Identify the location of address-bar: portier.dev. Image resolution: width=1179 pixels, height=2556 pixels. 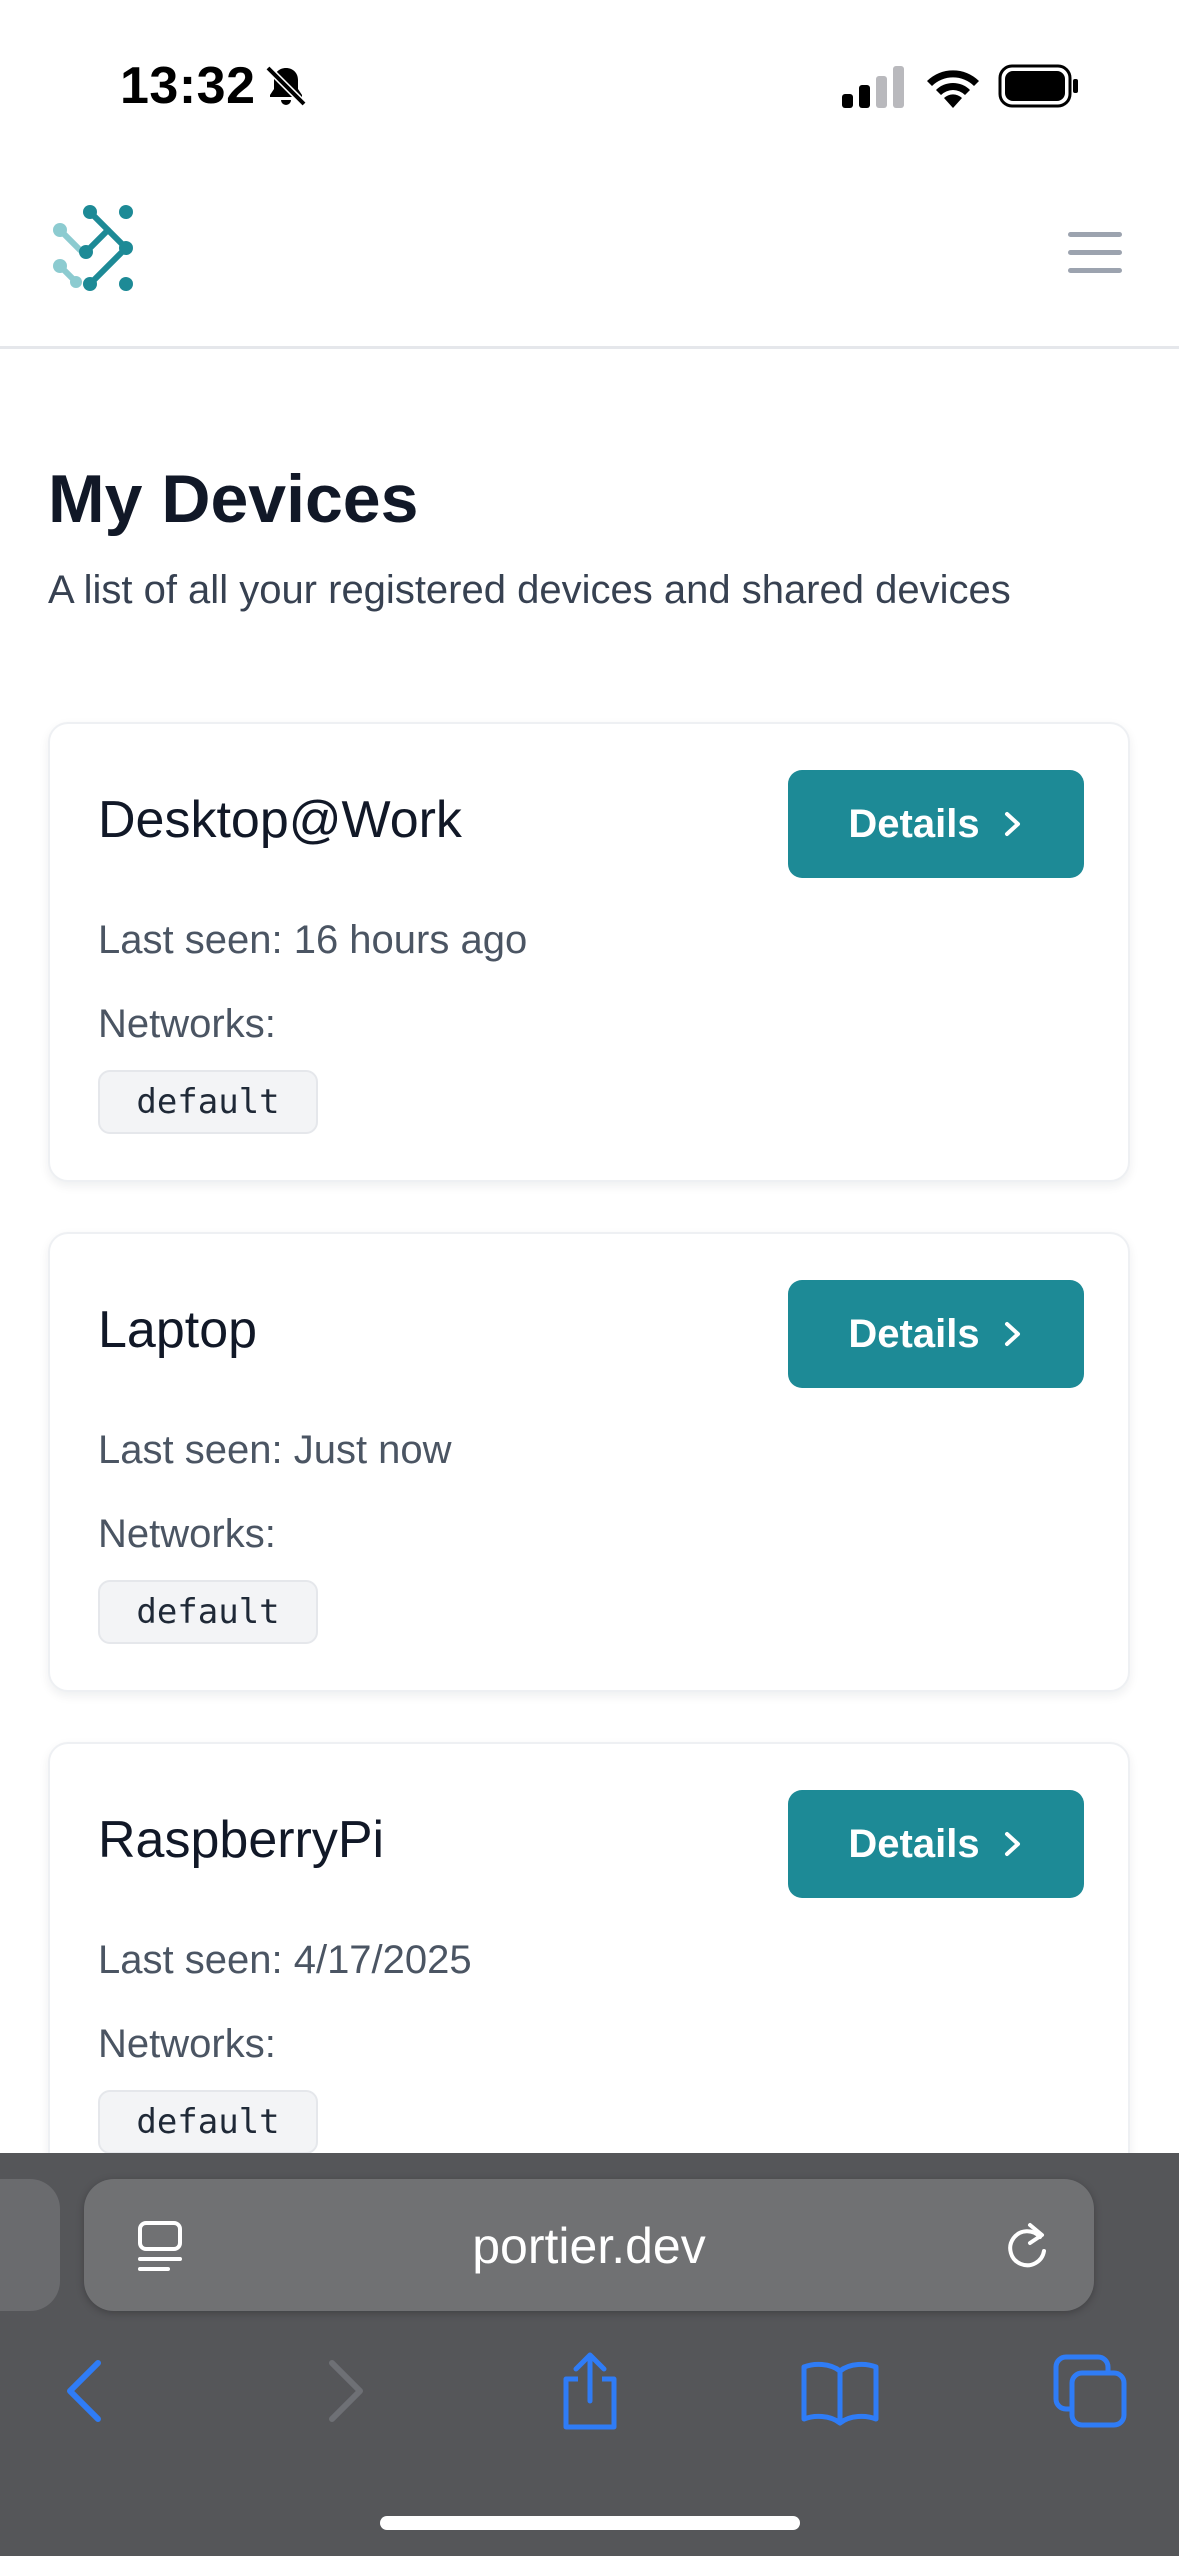
(589, 2245).